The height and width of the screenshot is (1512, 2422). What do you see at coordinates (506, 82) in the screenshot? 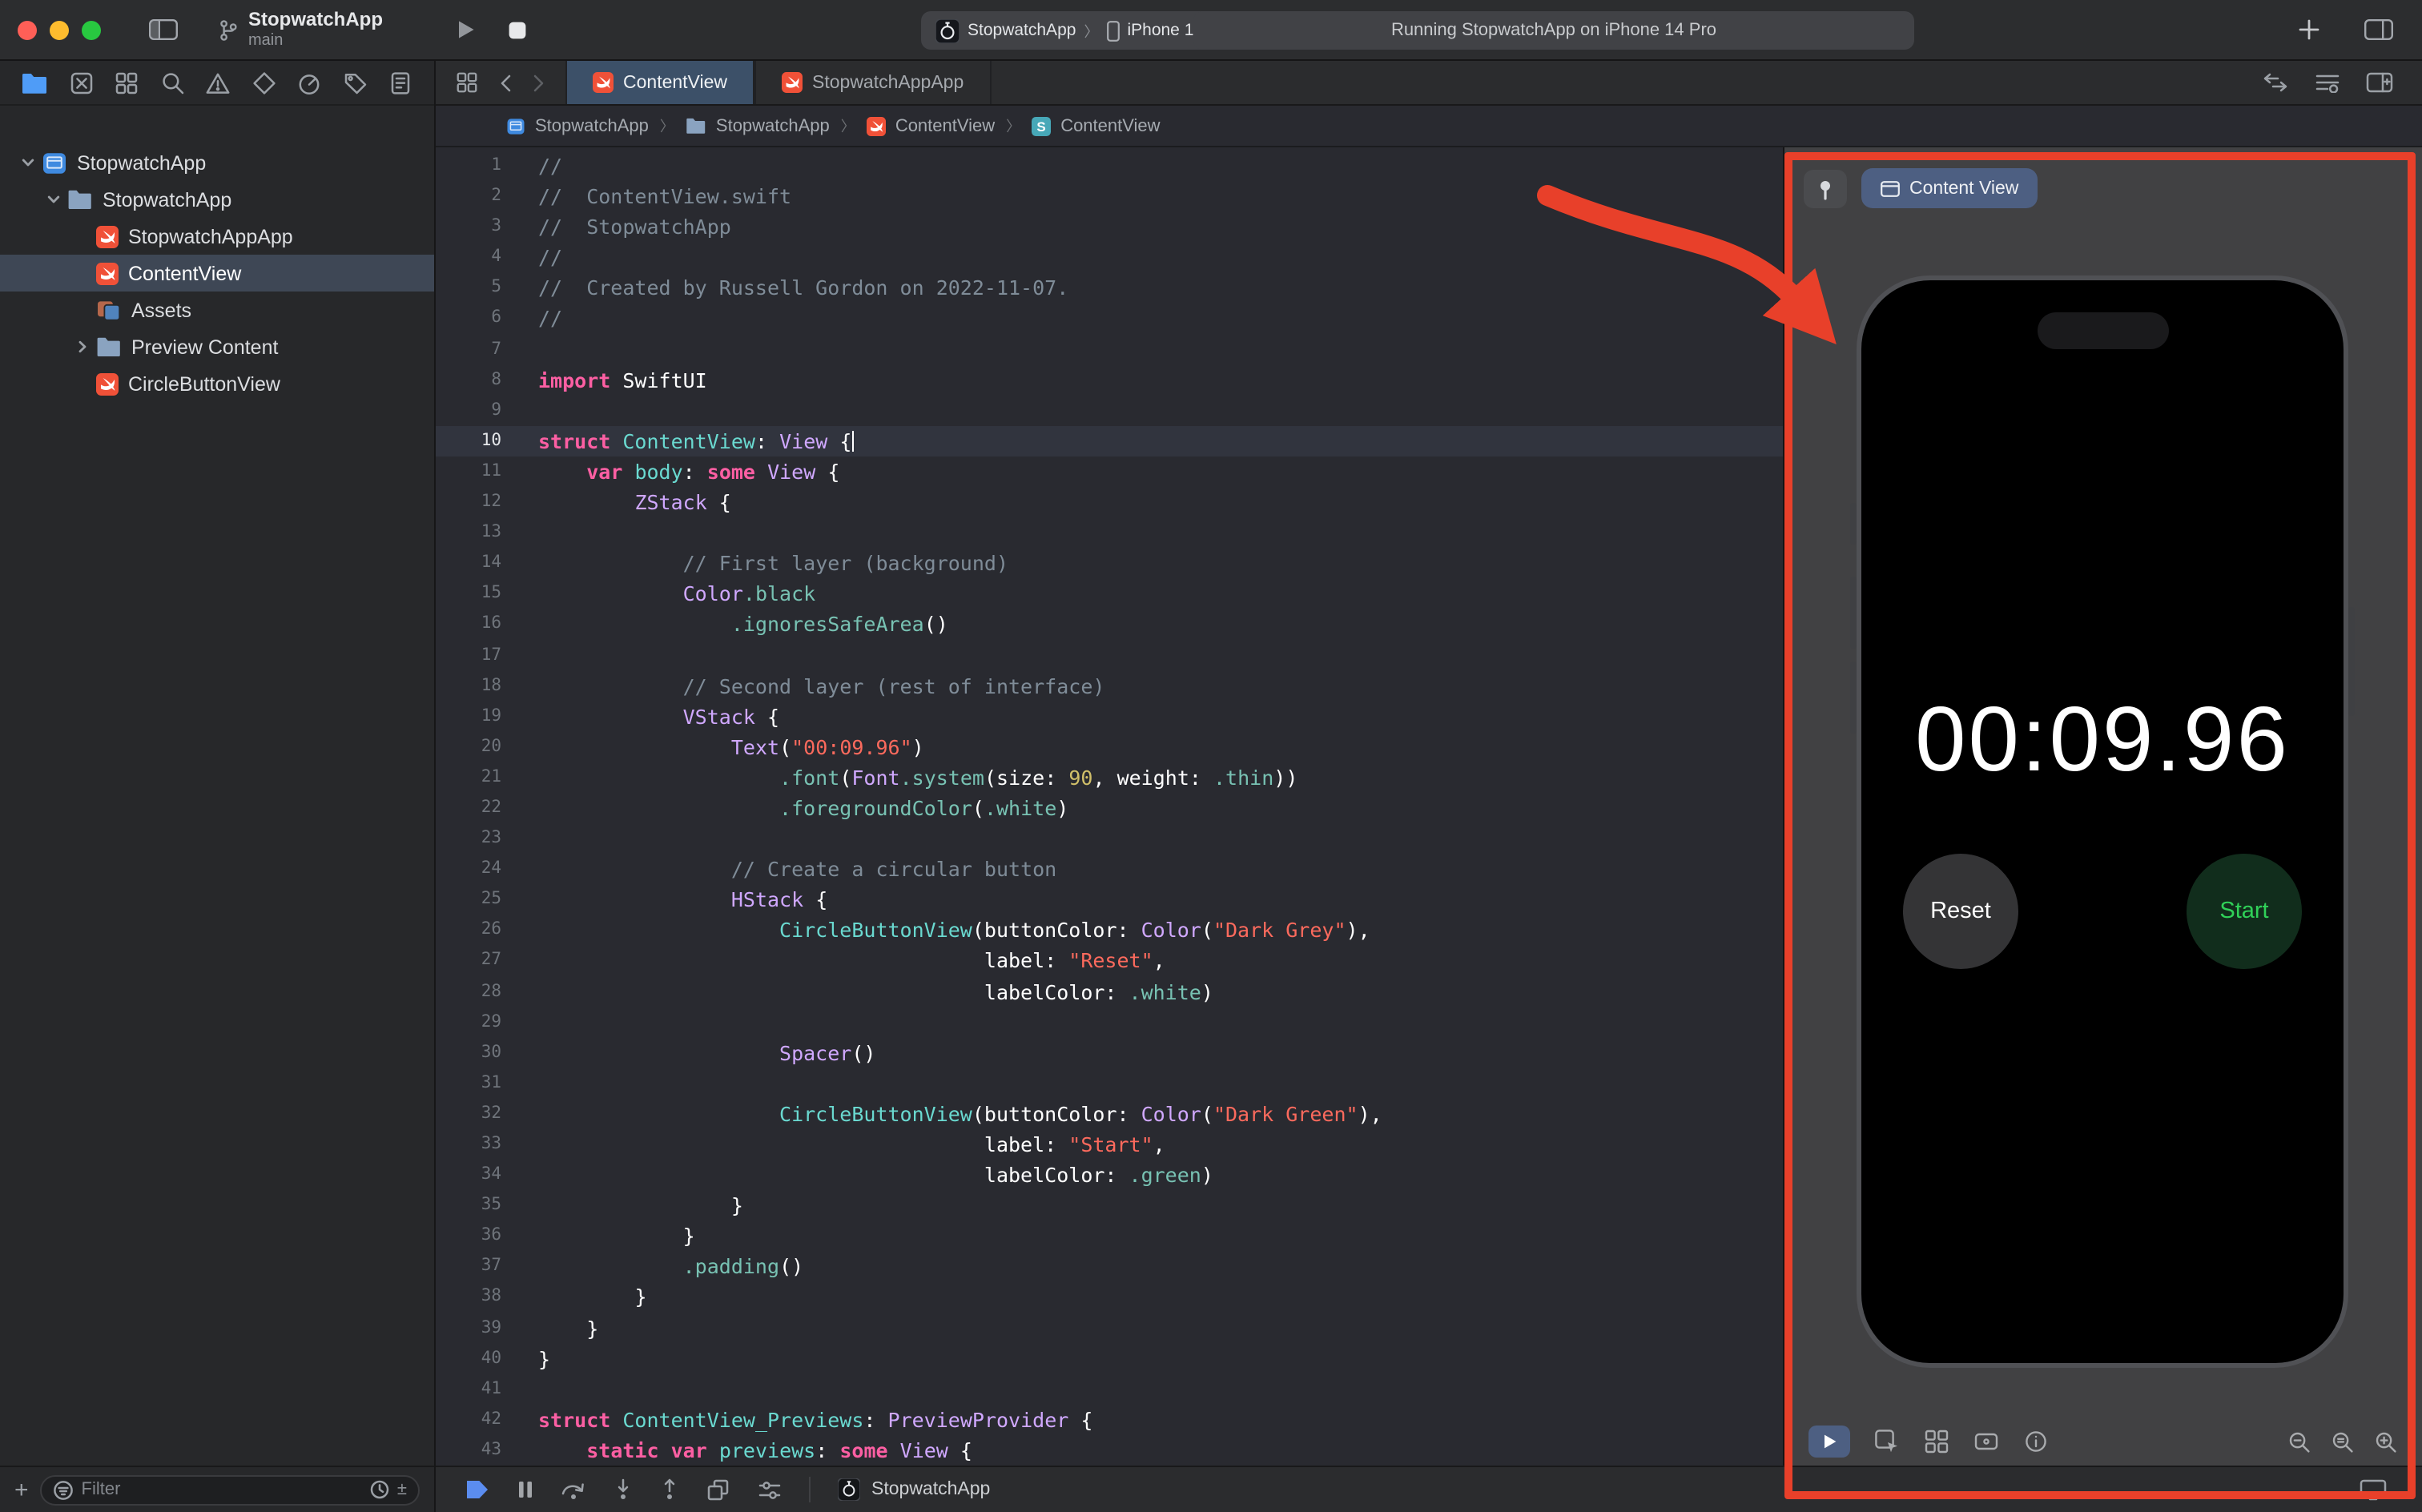
I see `back-chevron-icon` at bounding box center [506, 82].